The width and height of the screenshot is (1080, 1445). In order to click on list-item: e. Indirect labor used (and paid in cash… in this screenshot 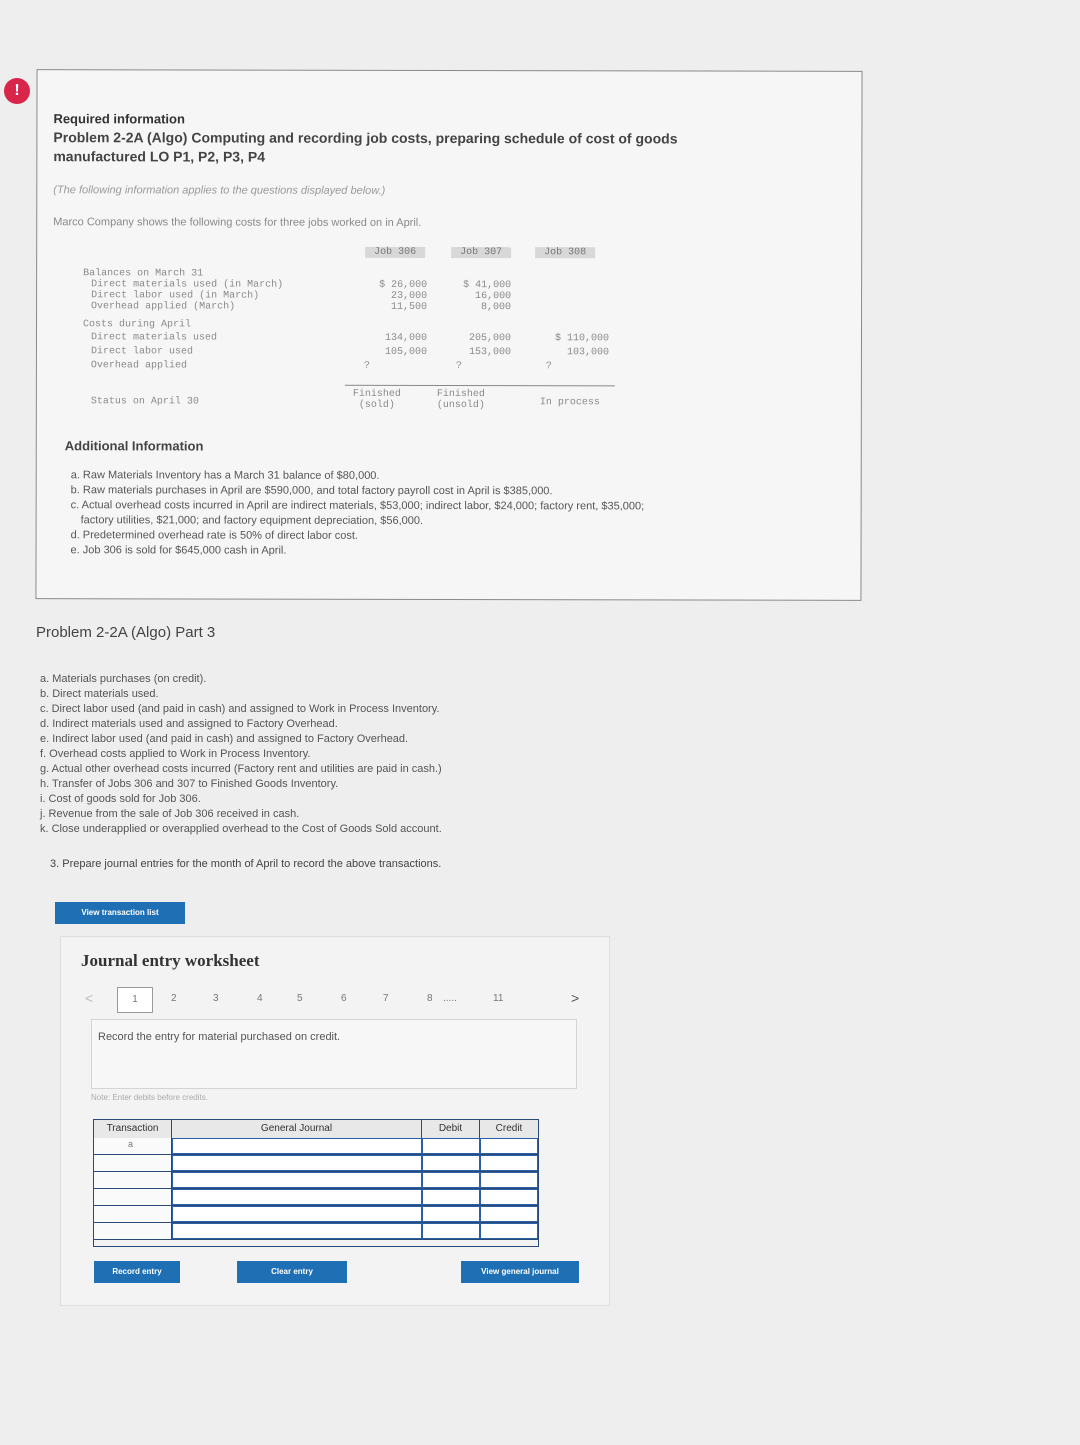, I will do `click(224, 739)`.